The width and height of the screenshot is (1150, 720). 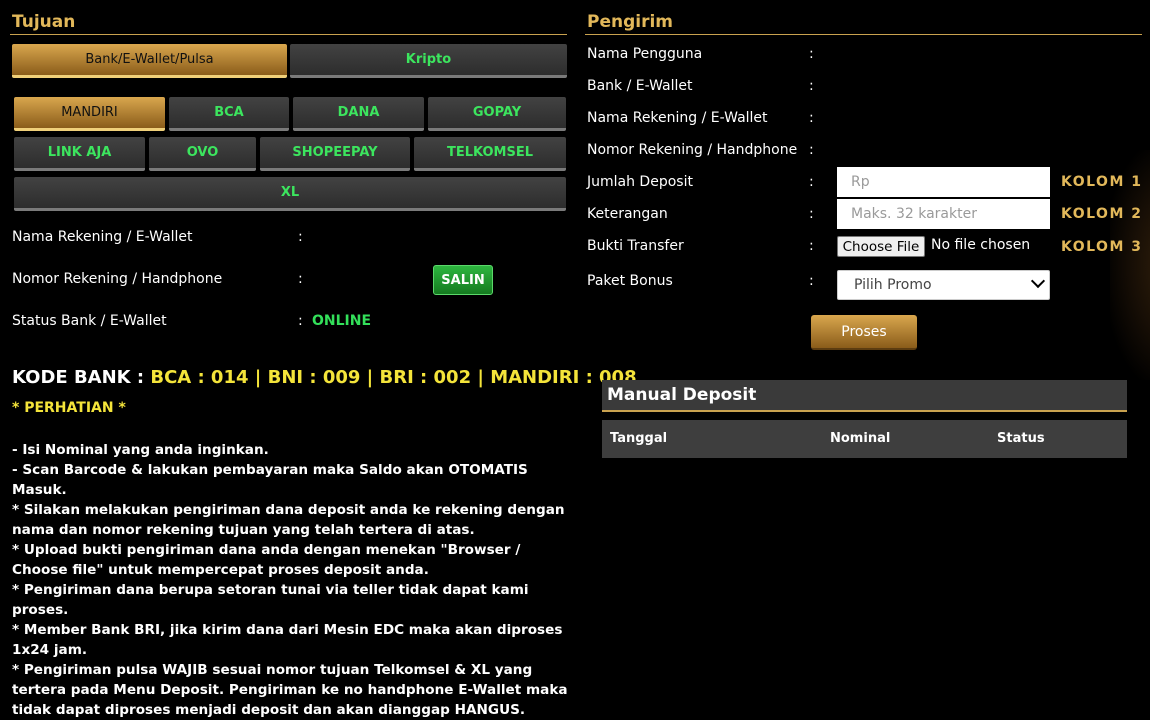 I want to click on kolom-2-label: KOLOM 2, so click(x=1102, y=214).